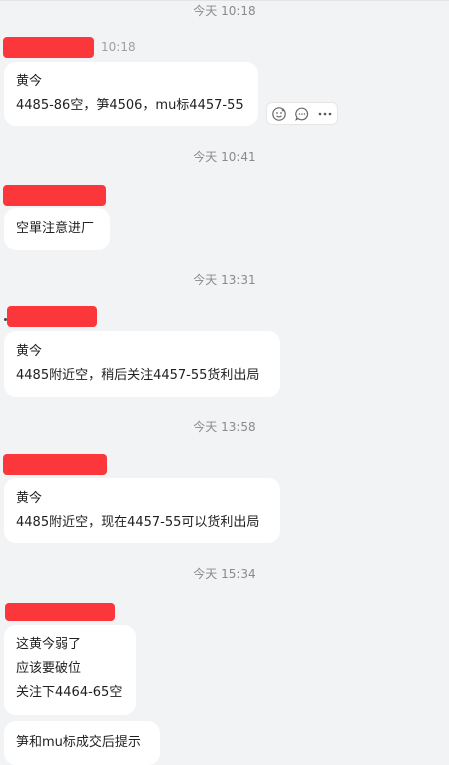 Image resolution: width=449 pixels, height=765 pixels. I want to click on message-line: 应该要破位, so click(49, 668).